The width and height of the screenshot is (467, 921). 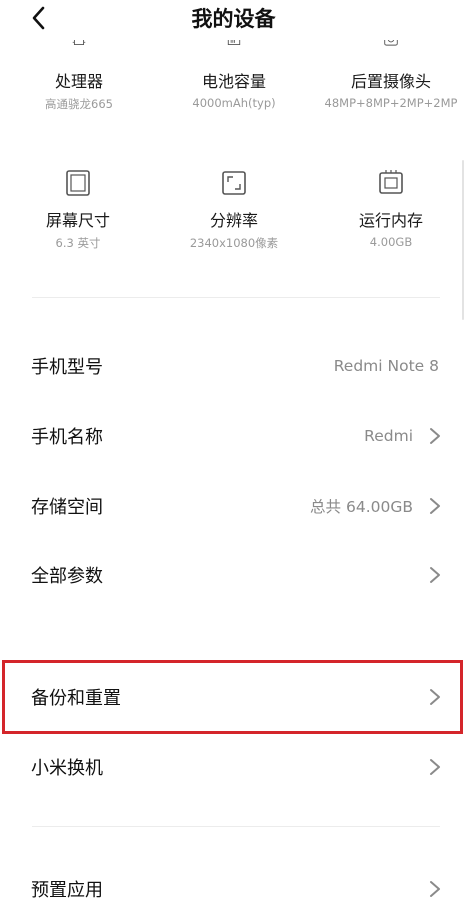 I want to click on scroll-indicator, so click(x=463, y=240).